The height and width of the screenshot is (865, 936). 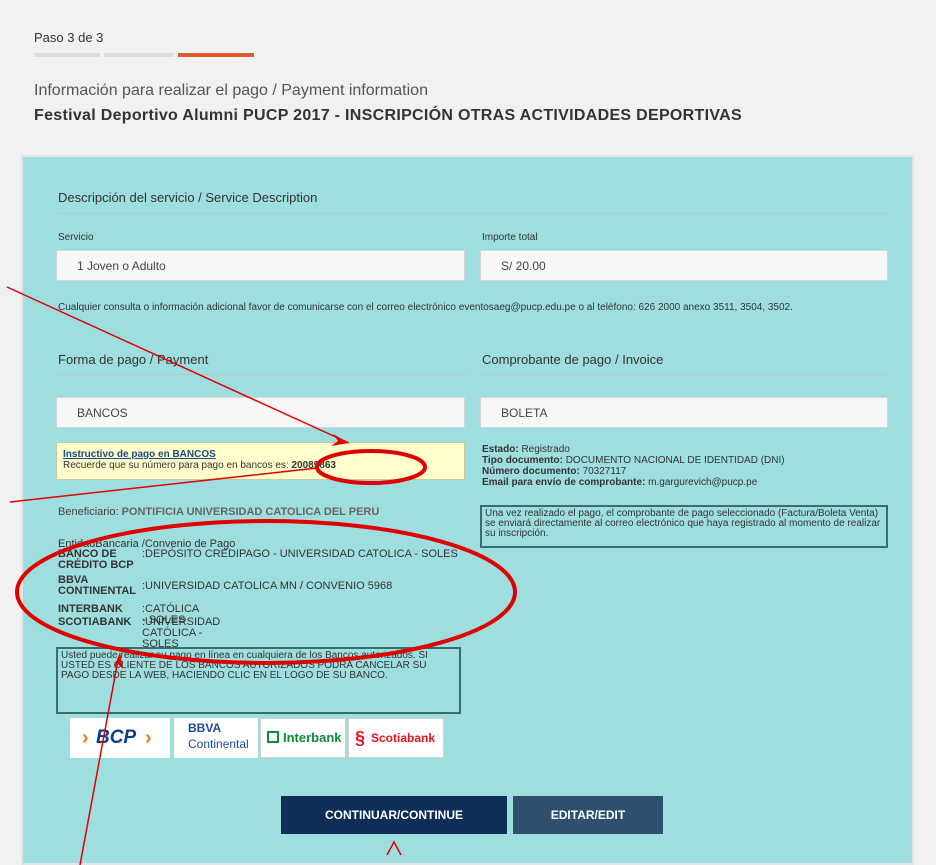 What do you see at coordinates (95, 622) in the screenshot?
I see `bank-name: SCOTIABANK` at bounding box center [95, 622].